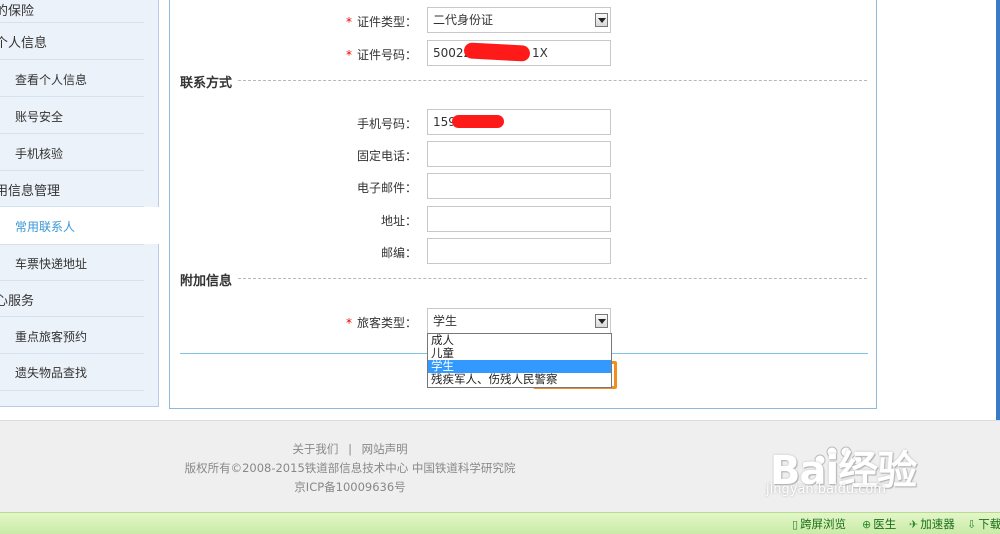  I want to click on download-label: 下载, so click(989, 524).